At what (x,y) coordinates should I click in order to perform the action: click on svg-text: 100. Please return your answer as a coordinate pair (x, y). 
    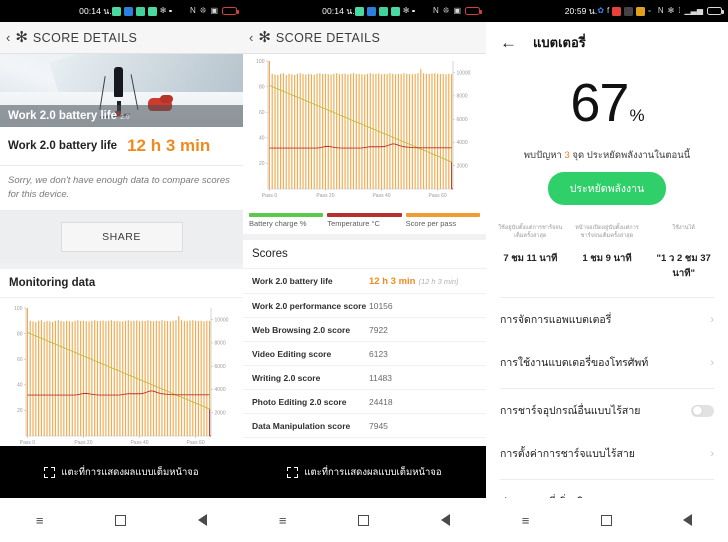
    Looking at the image, I should click on (18, 308).